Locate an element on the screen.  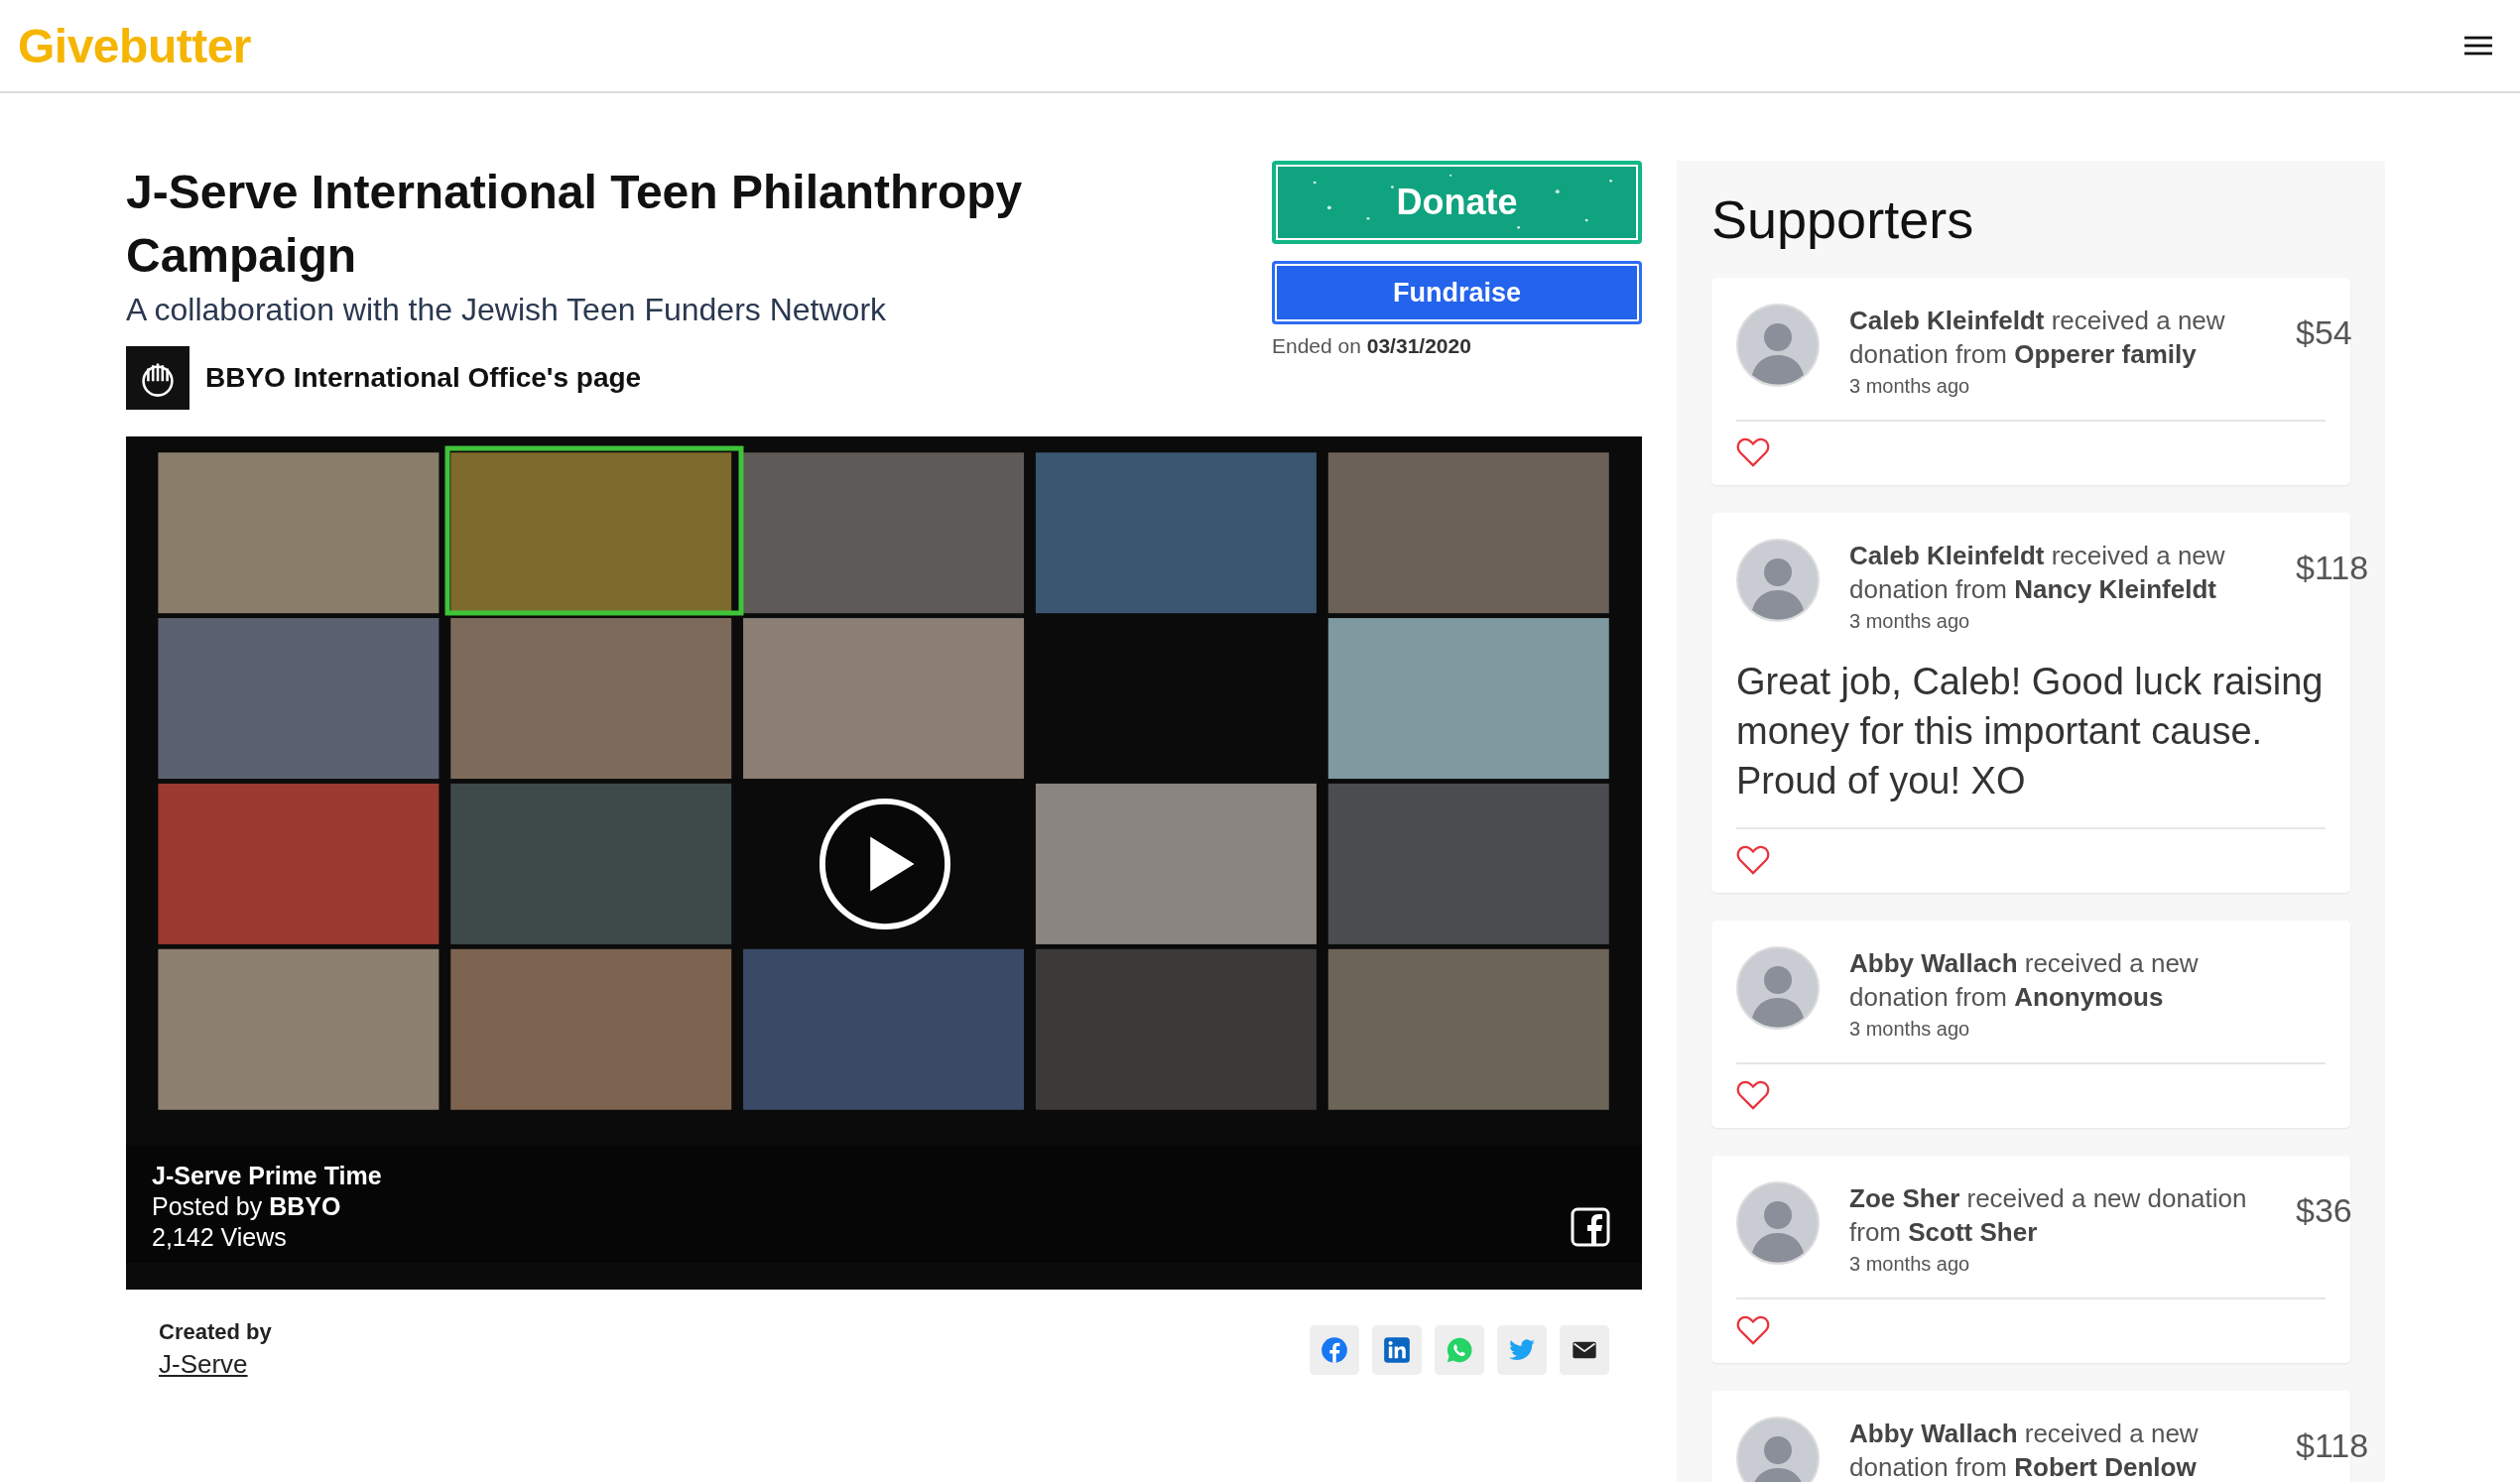
fundraise-button: Fundraise is located at coordinates (1457, 293).